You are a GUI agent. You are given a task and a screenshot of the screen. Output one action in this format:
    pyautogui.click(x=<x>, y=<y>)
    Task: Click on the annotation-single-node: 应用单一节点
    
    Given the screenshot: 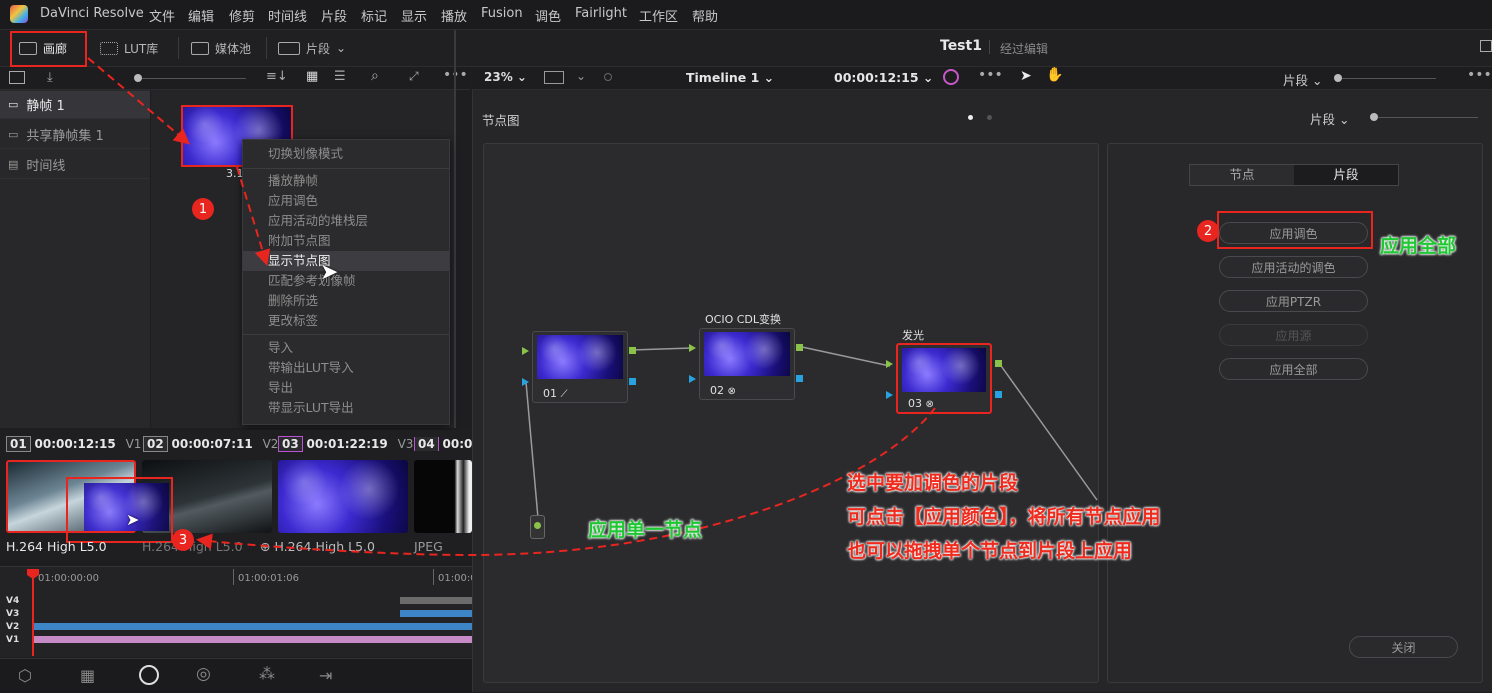 What is the action you would take?
    pyautogui.click(x=645, y=530)
    